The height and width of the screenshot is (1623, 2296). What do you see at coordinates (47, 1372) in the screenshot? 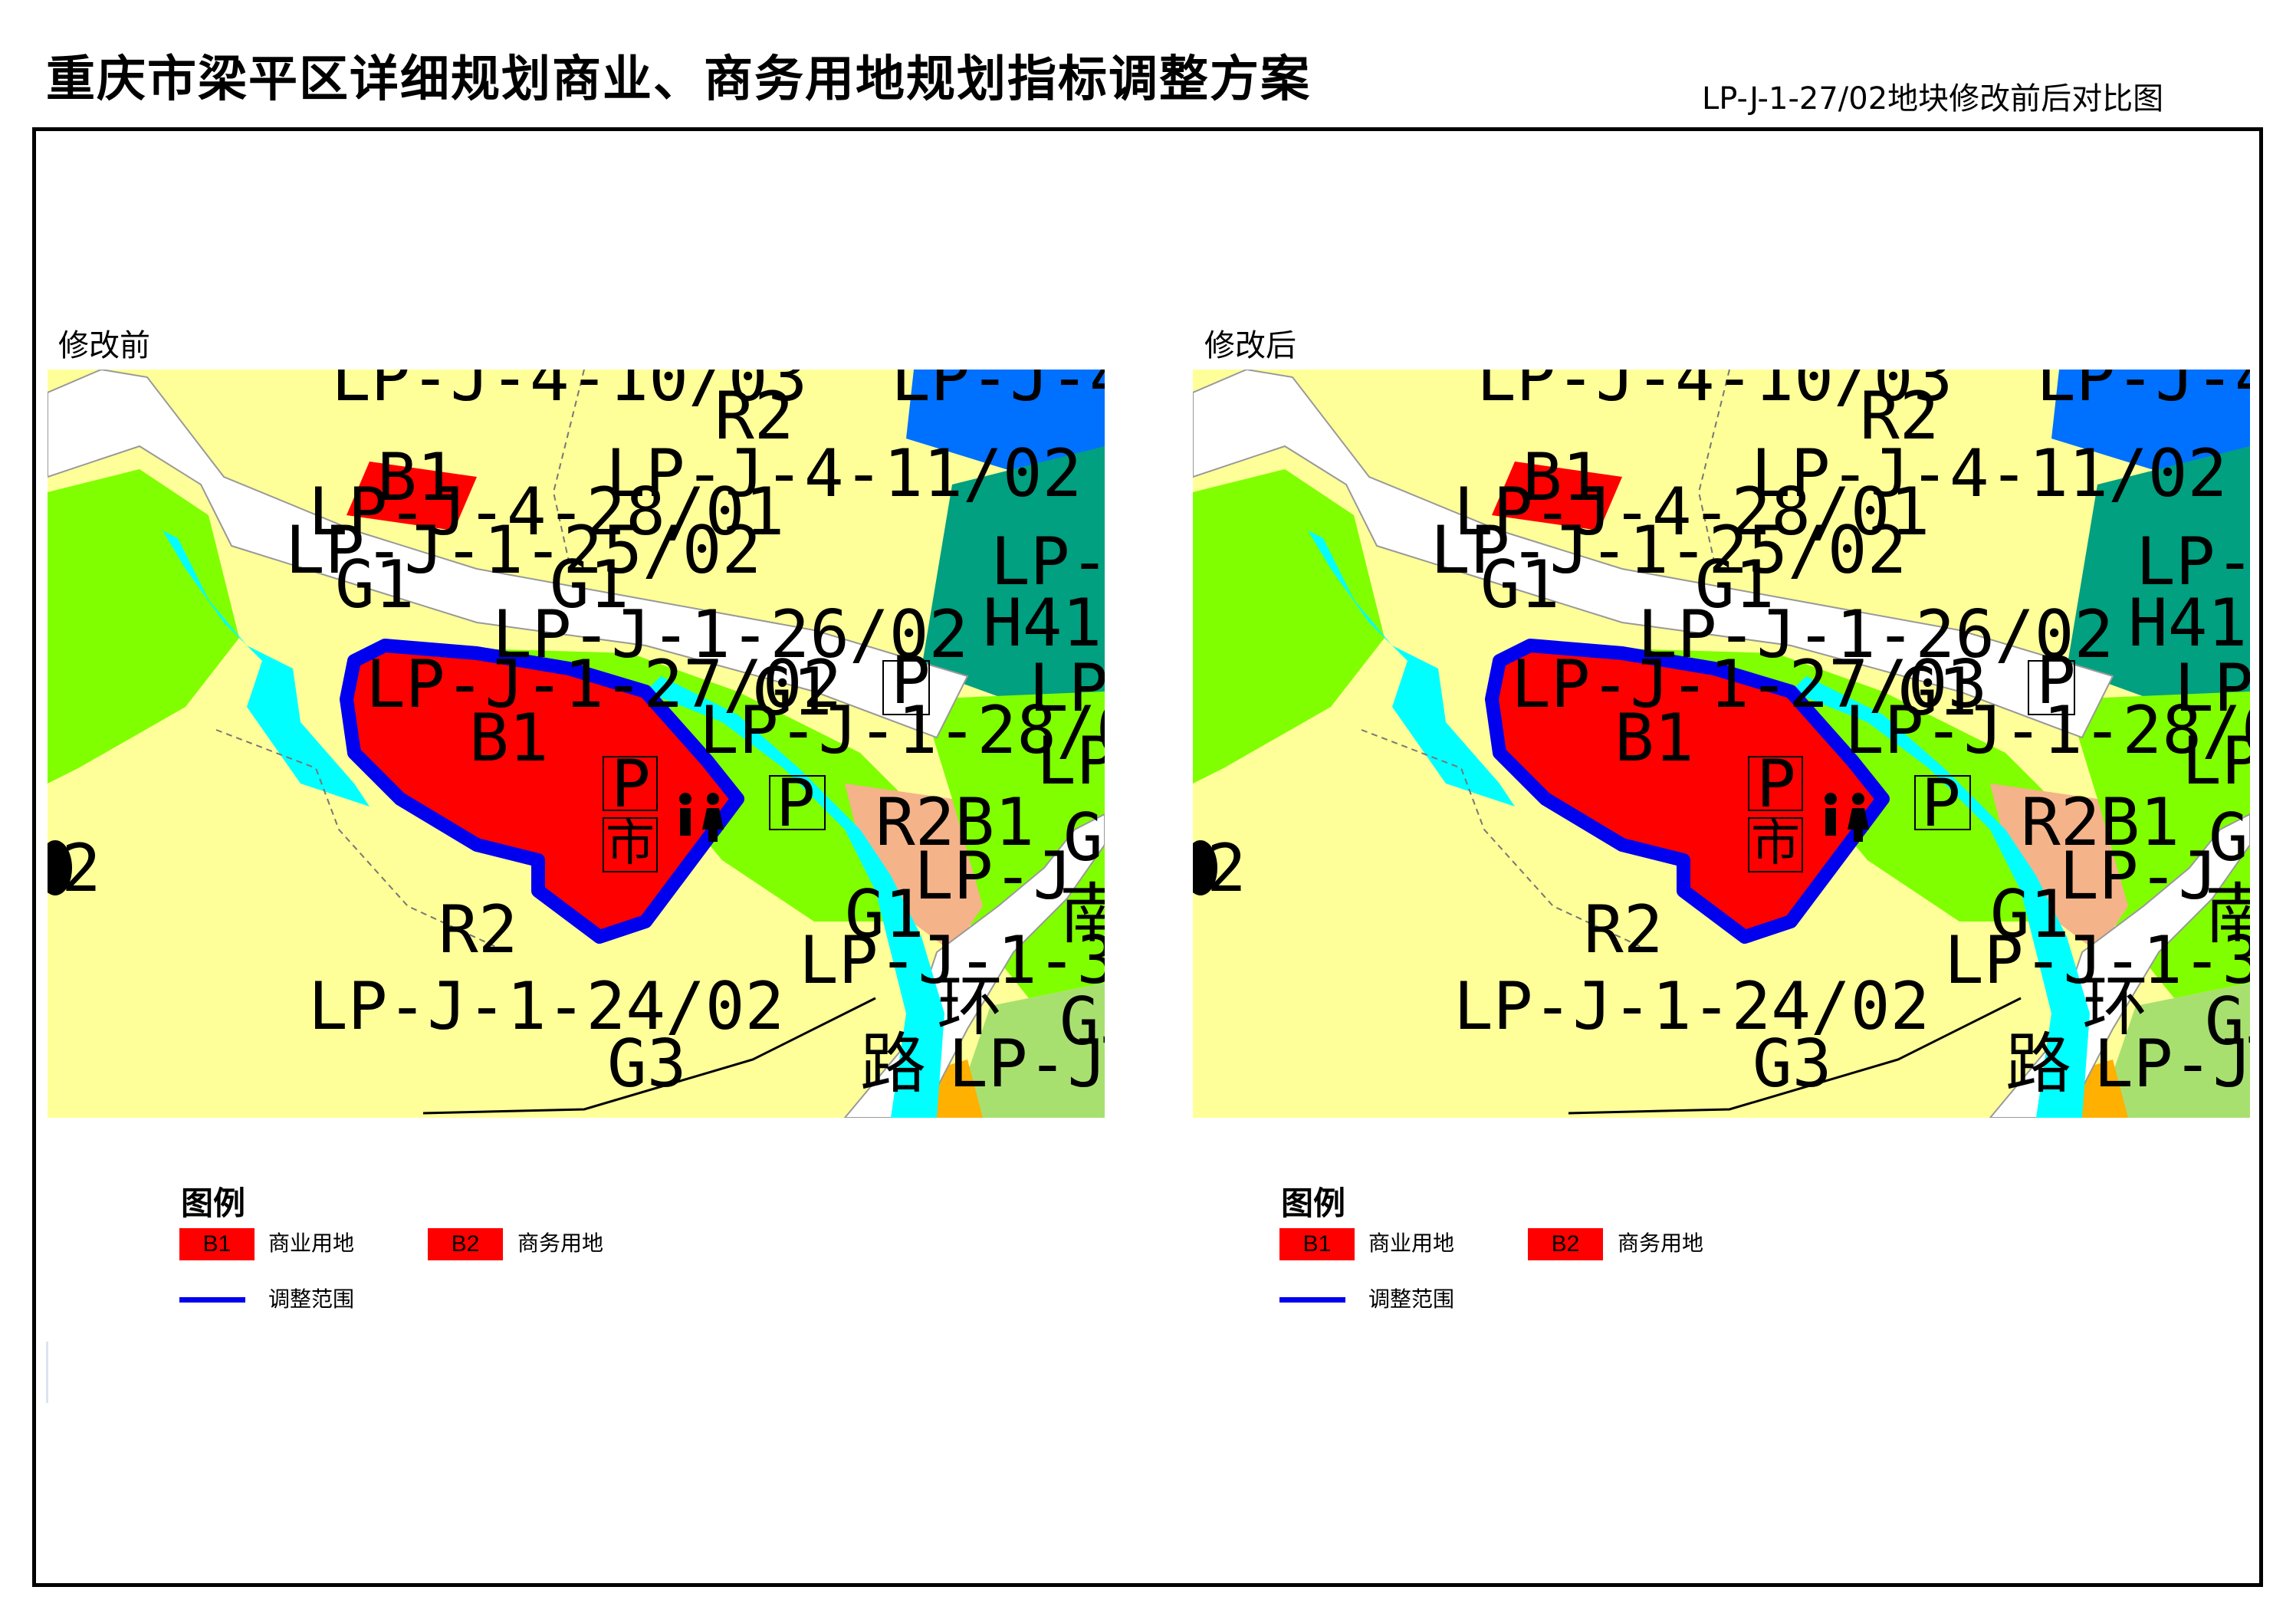
I see `margin-mark` at bounding box center [47, 1372].